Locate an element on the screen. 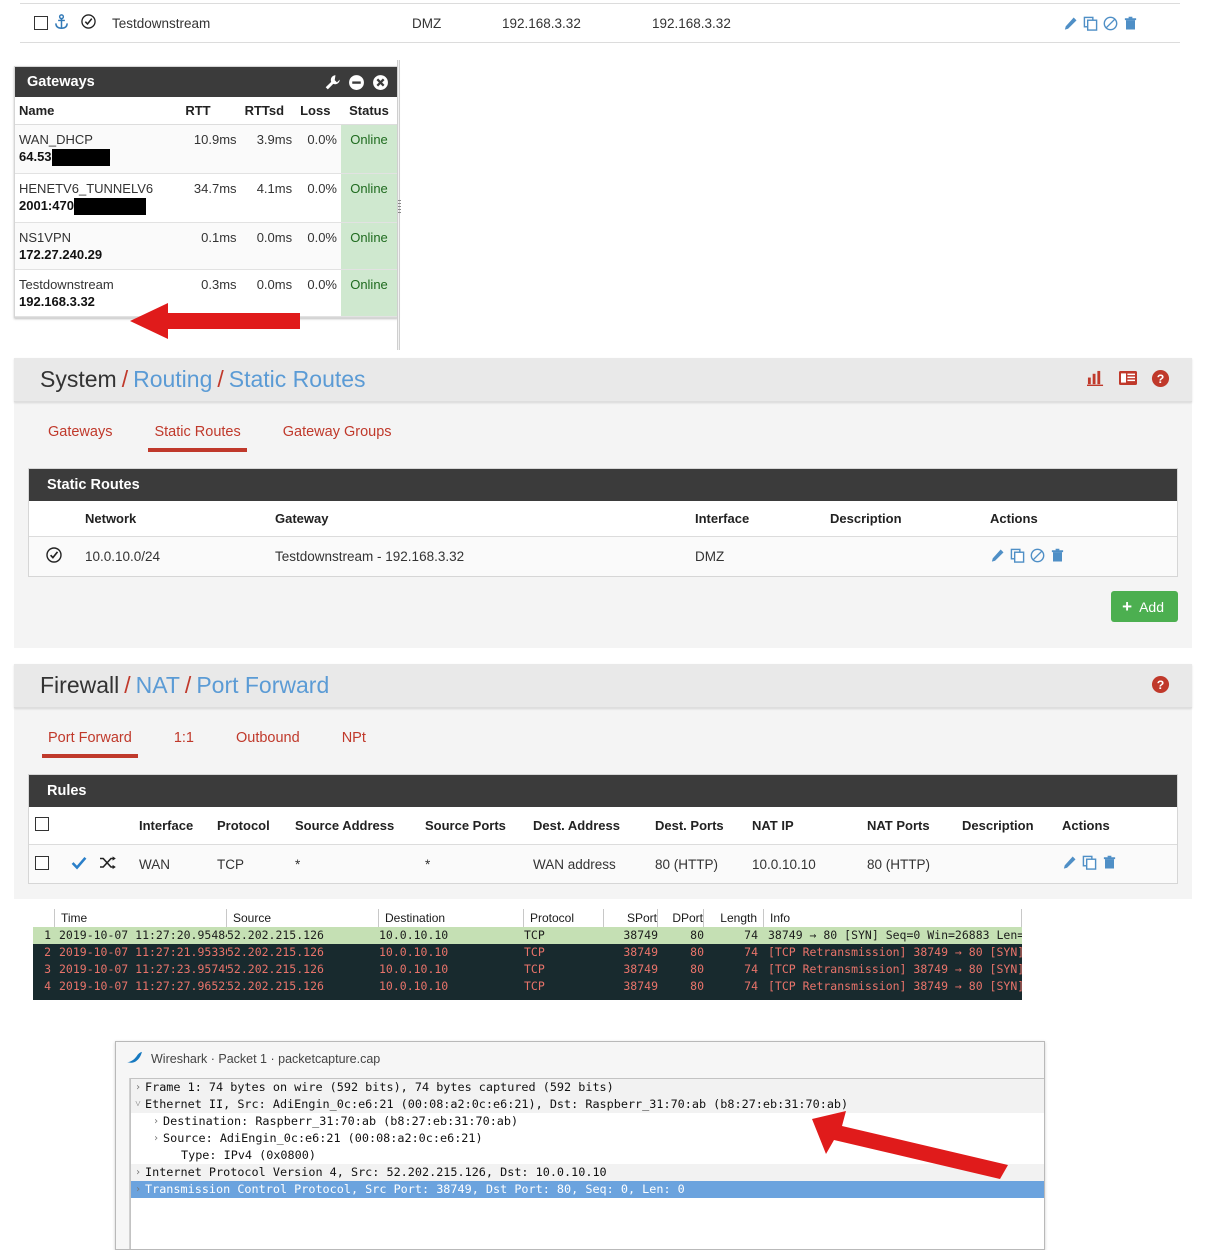 The image size is (1206, 1250). status-check-icon is located at coordinates (88, 23).